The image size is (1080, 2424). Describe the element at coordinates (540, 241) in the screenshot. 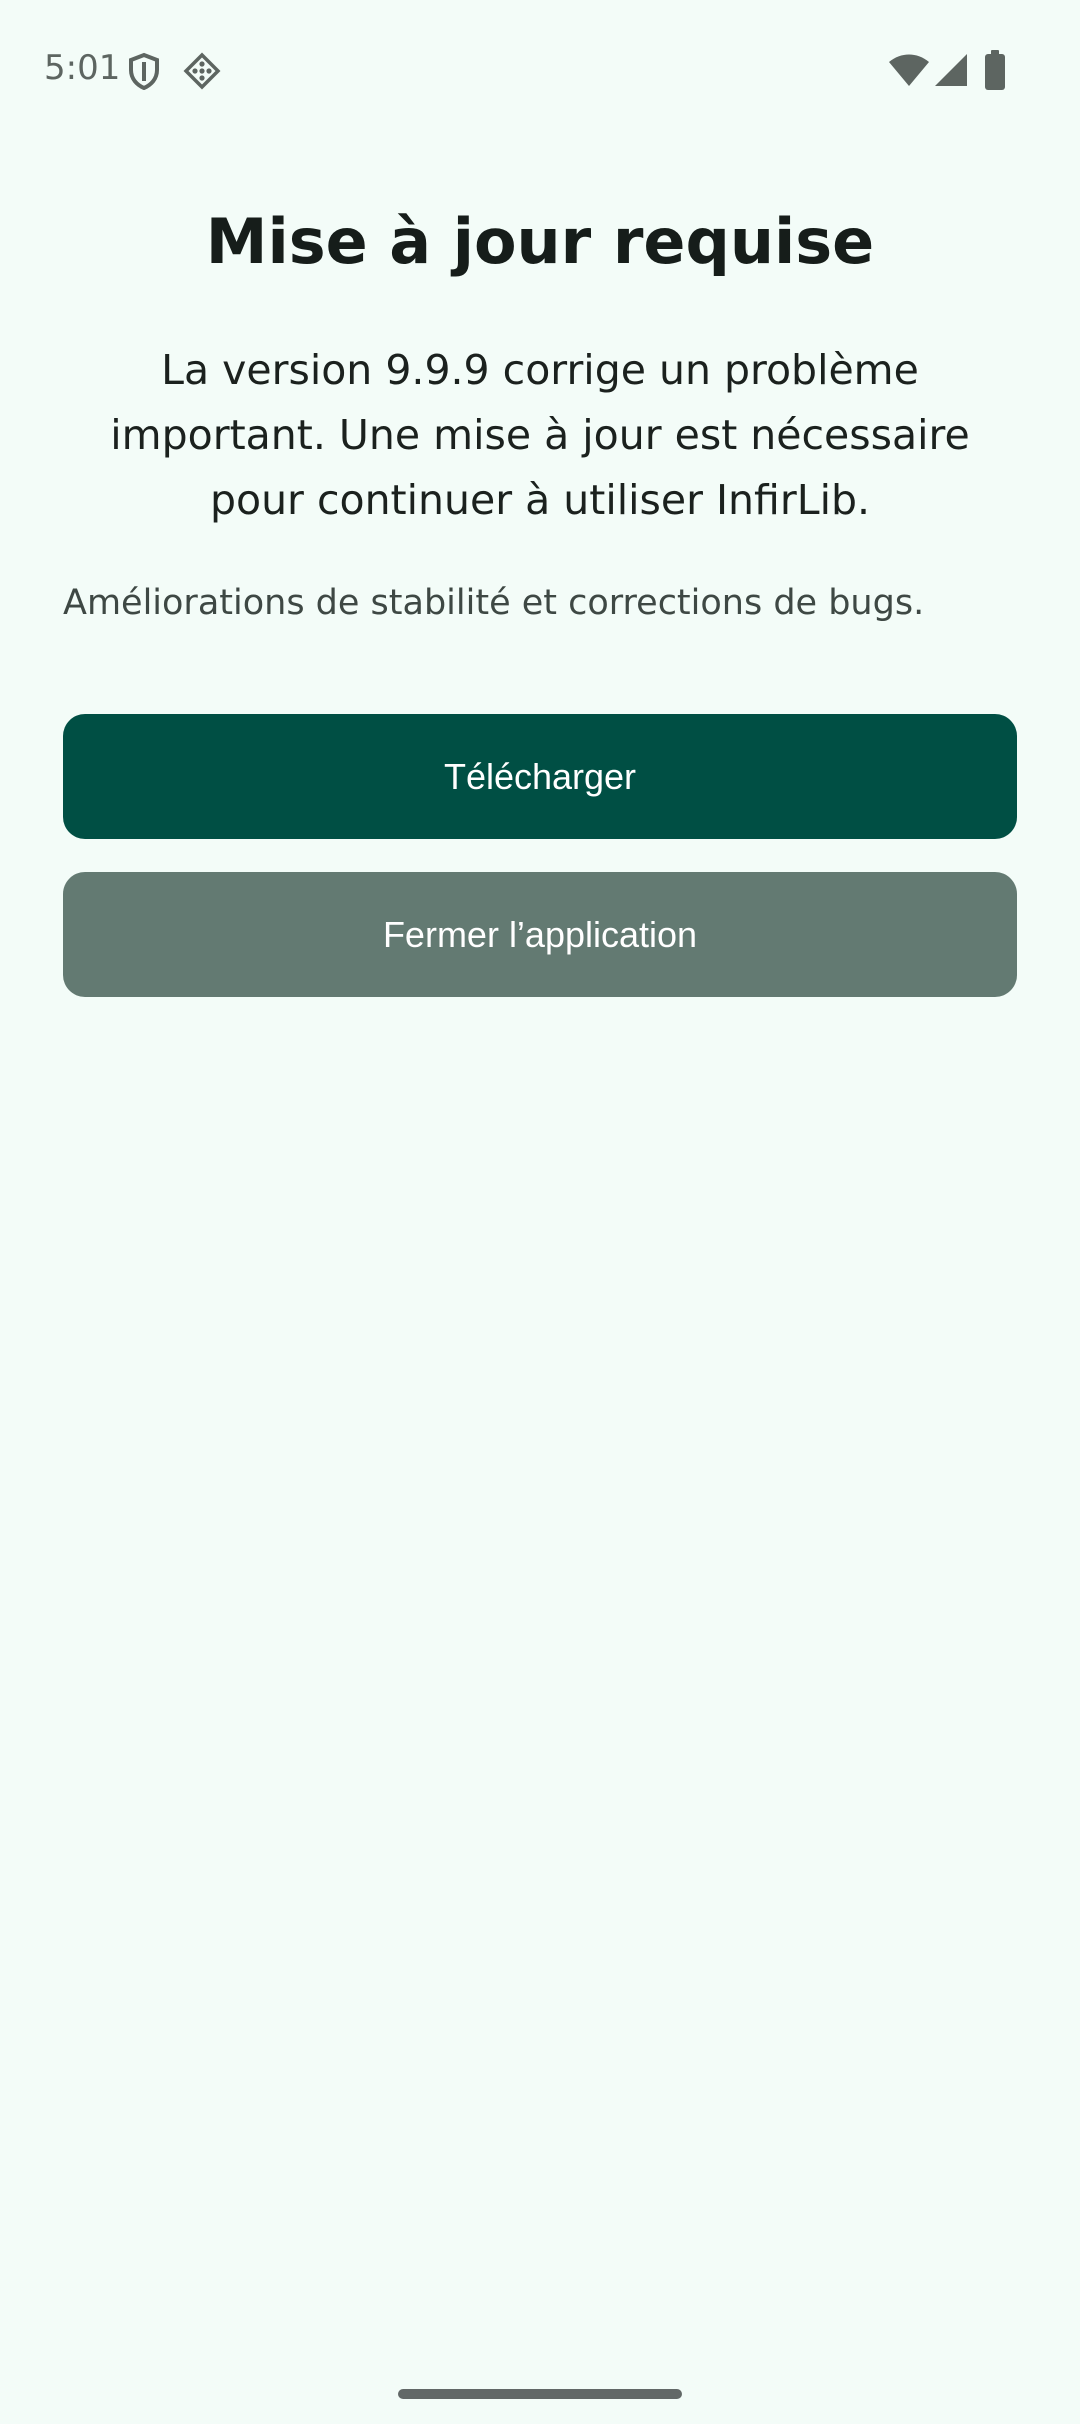

I see `page-title: Mise à jour requise` at that location.